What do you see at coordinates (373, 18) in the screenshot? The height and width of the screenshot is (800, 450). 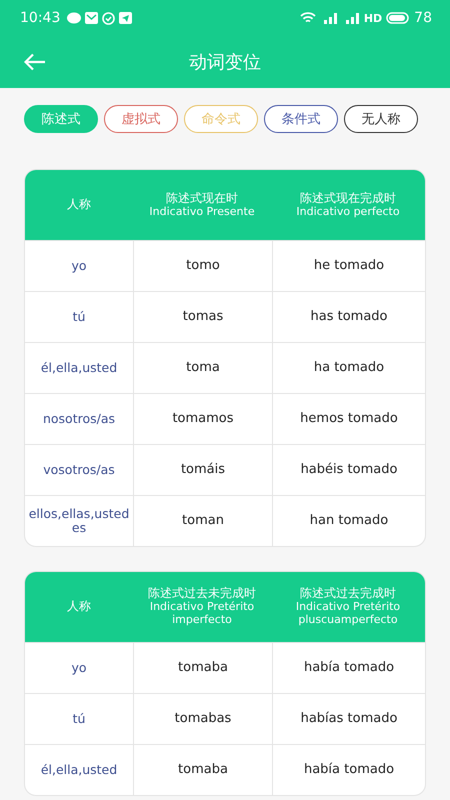 I see `network-label: HD` at bounding box center [373, 18].